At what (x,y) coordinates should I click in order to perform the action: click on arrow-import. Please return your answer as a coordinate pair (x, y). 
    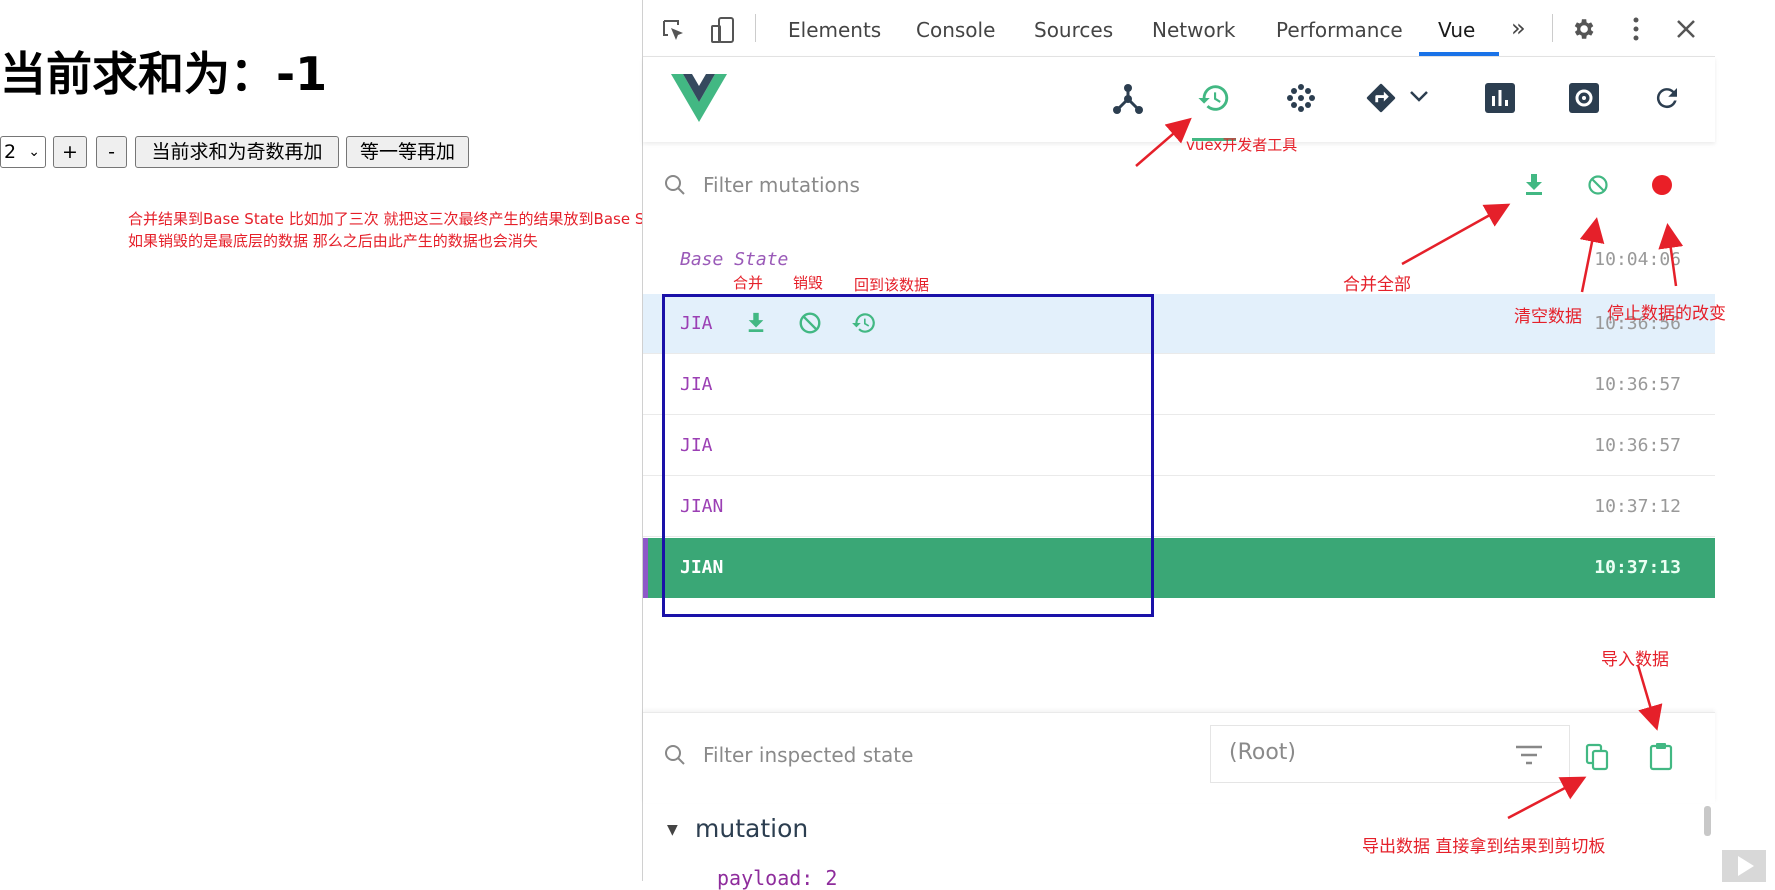
    Looking at the image, I should click on (1649, 697).